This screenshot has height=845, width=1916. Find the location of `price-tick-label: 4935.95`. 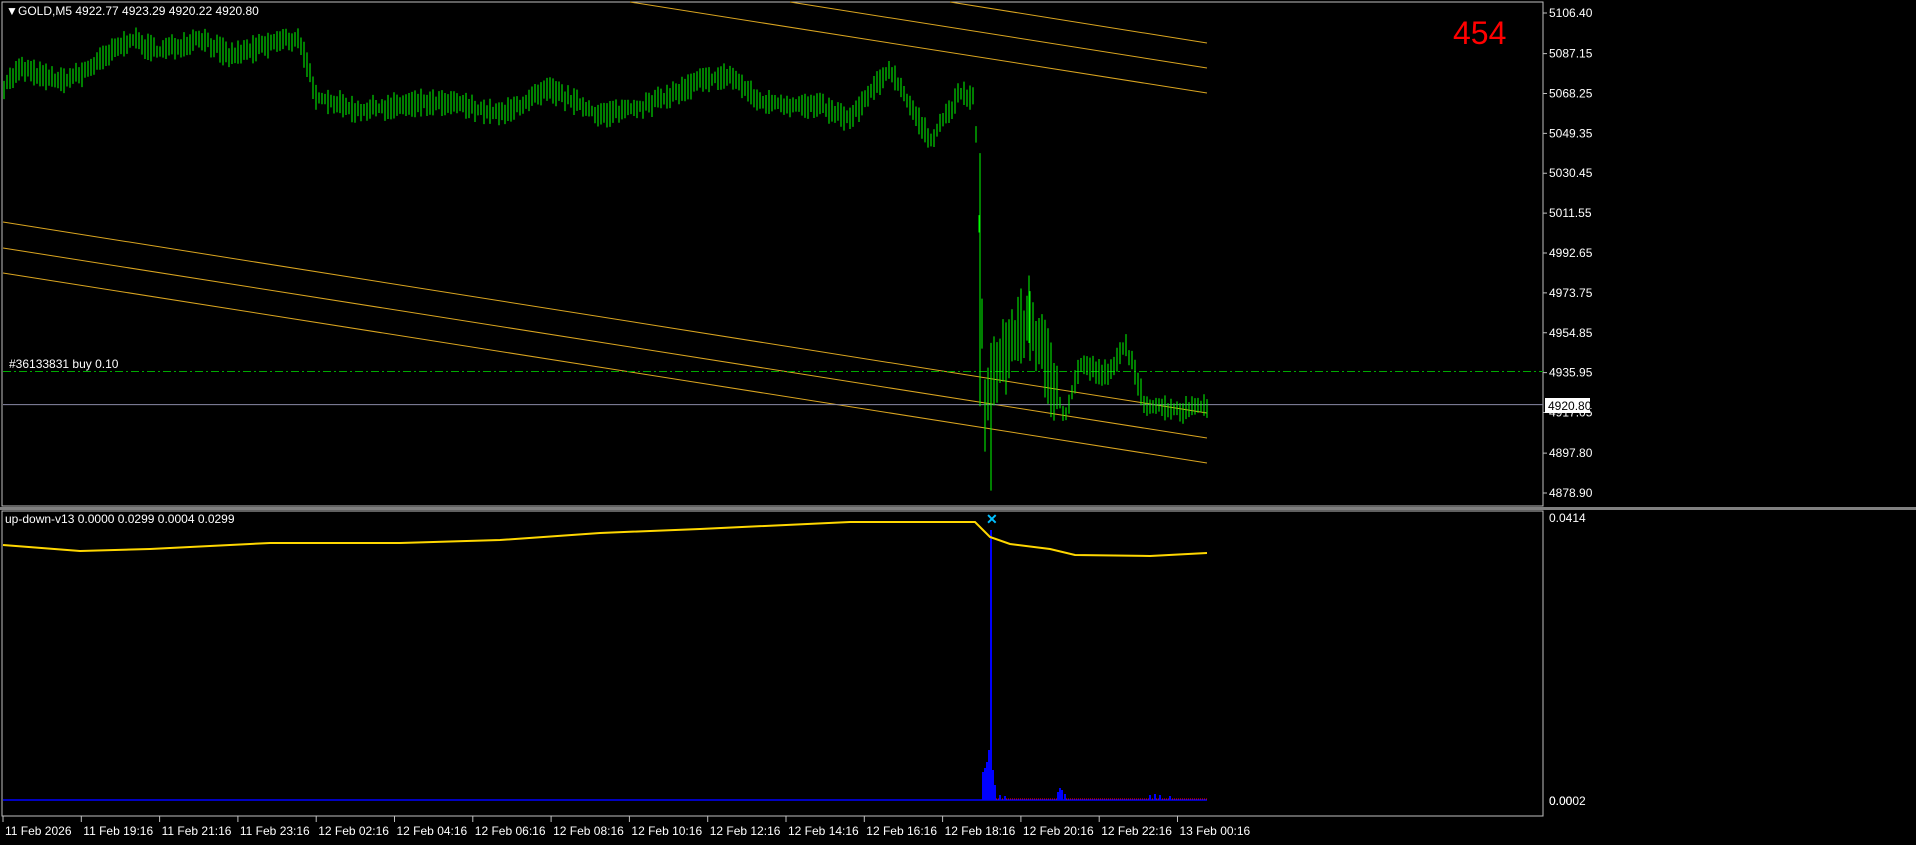

price-tick-label: 4935.95 is located at coordinates (1571, 373).